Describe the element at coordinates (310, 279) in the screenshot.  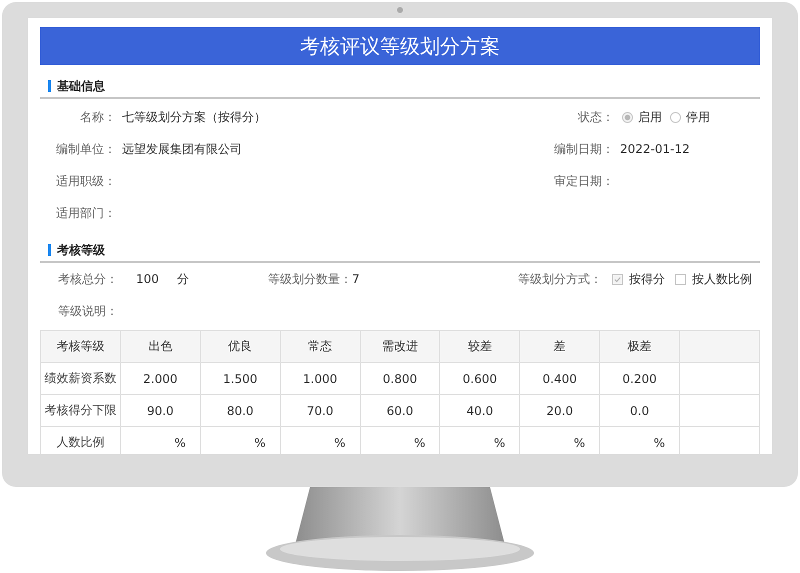
I see `field-label: 等级划分数量：` at that location.